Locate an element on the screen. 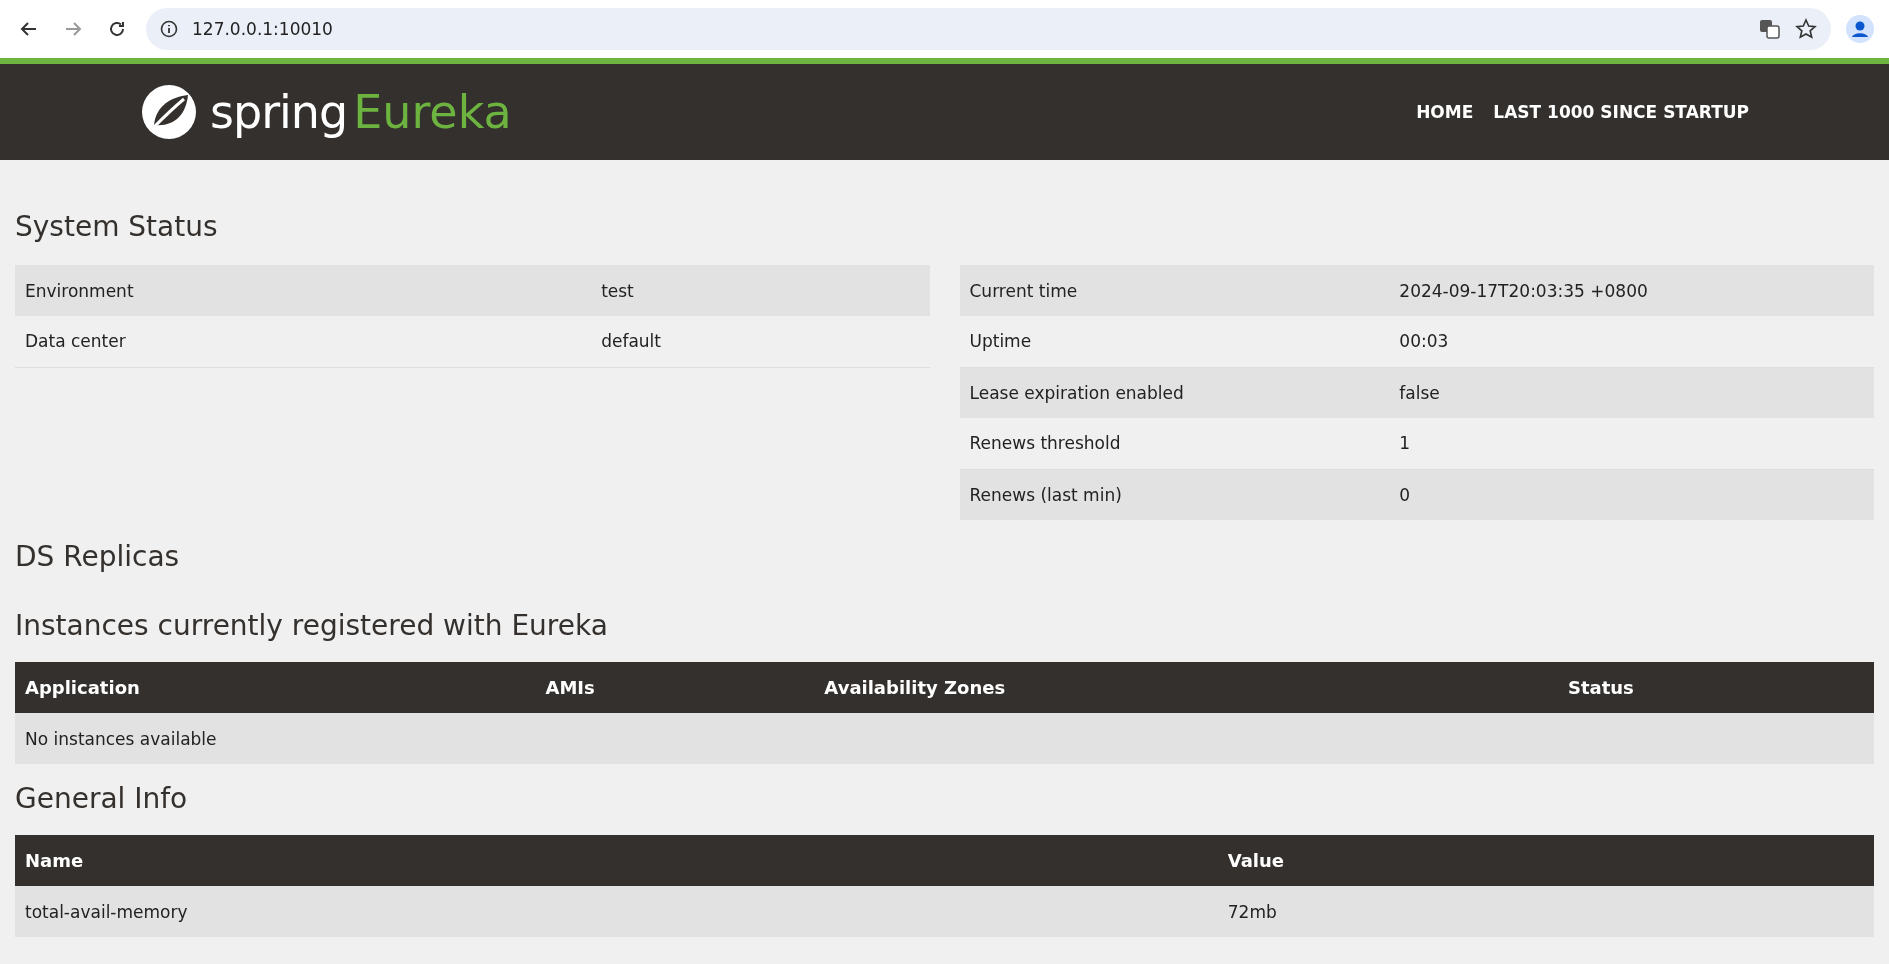 Image resolution: width=1889 pixels, height=964 pixels. column-header: Value is located at coordinates (1545, 860).